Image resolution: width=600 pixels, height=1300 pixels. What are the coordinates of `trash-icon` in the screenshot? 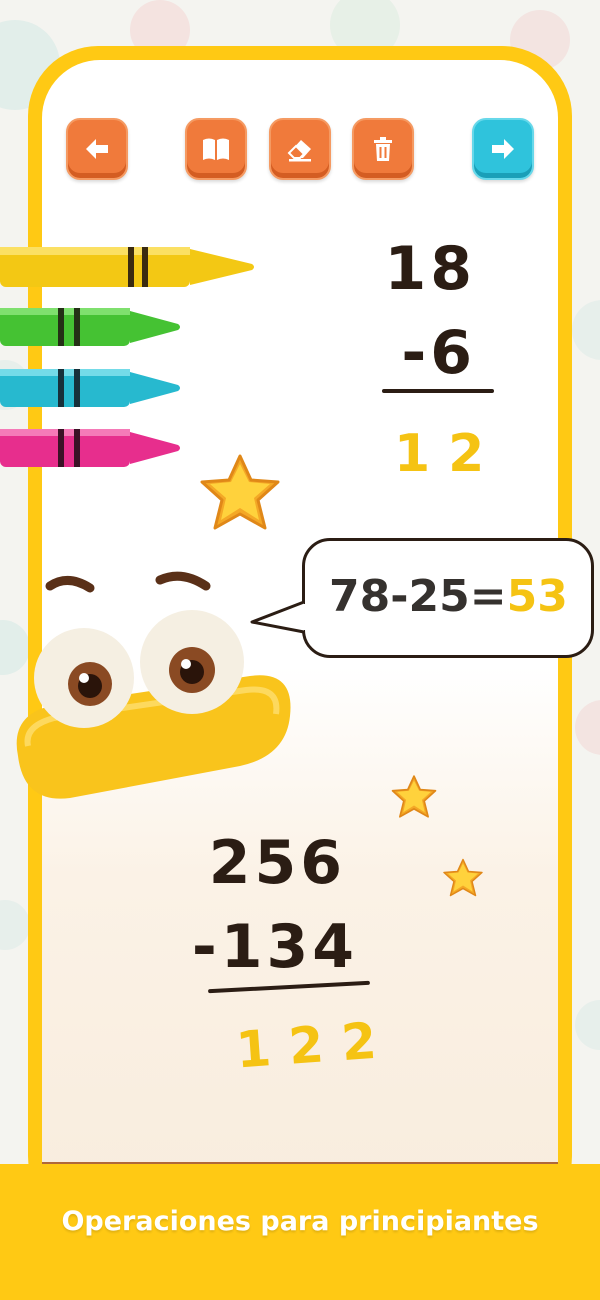 It's located at (383, 149).